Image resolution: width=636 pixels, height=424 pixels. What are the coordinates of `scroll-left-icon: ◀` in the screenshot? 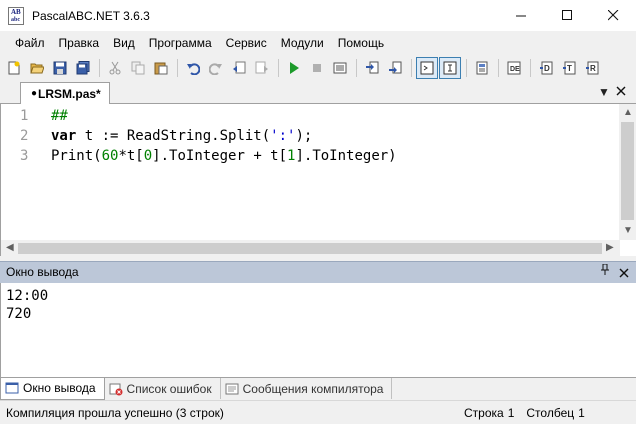 It's located at (10, 247).